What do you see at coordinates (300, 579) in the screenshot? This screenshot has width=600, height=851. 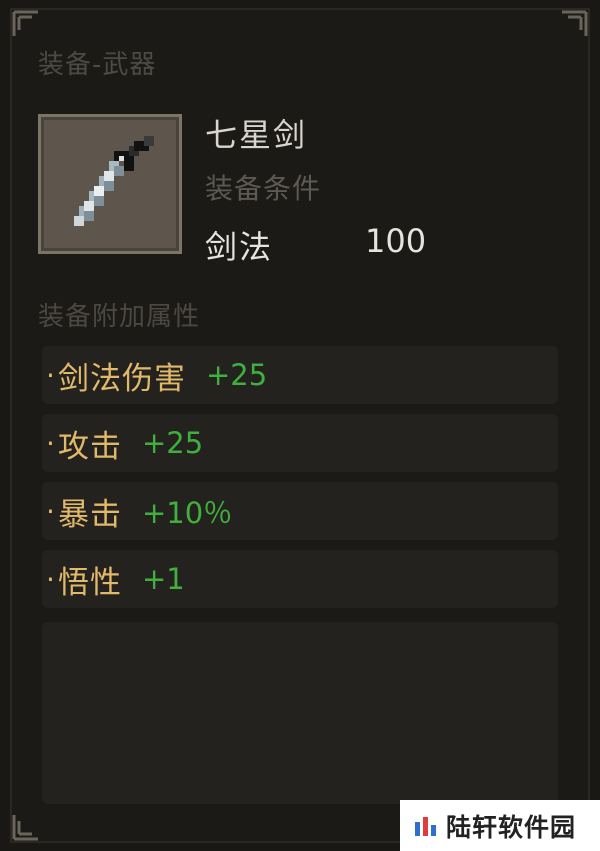 I see `attribute-row: · 悟性 +1` at bounding box center [300, 579].